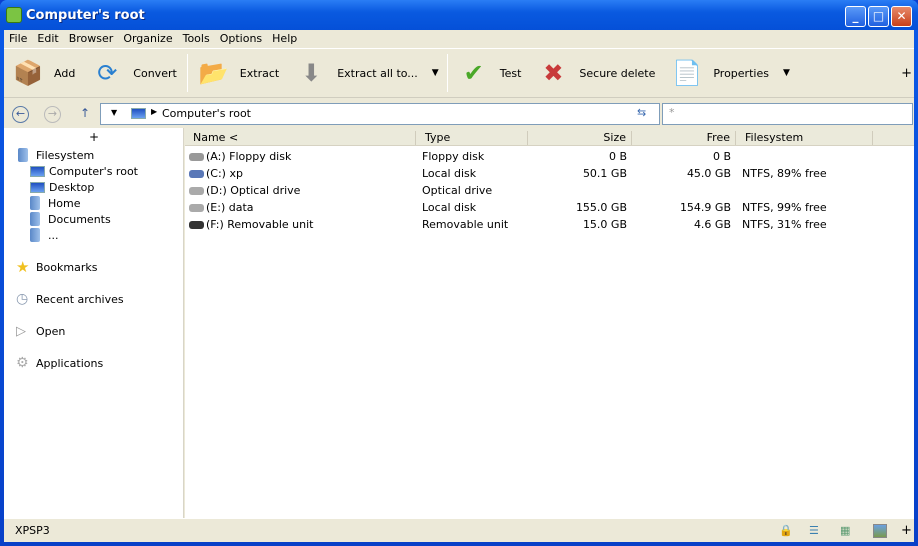 Image resolution: width=918 pixels, height=546 pixels. I want to click on row-name-text: (E:) data, so click(230, 207).